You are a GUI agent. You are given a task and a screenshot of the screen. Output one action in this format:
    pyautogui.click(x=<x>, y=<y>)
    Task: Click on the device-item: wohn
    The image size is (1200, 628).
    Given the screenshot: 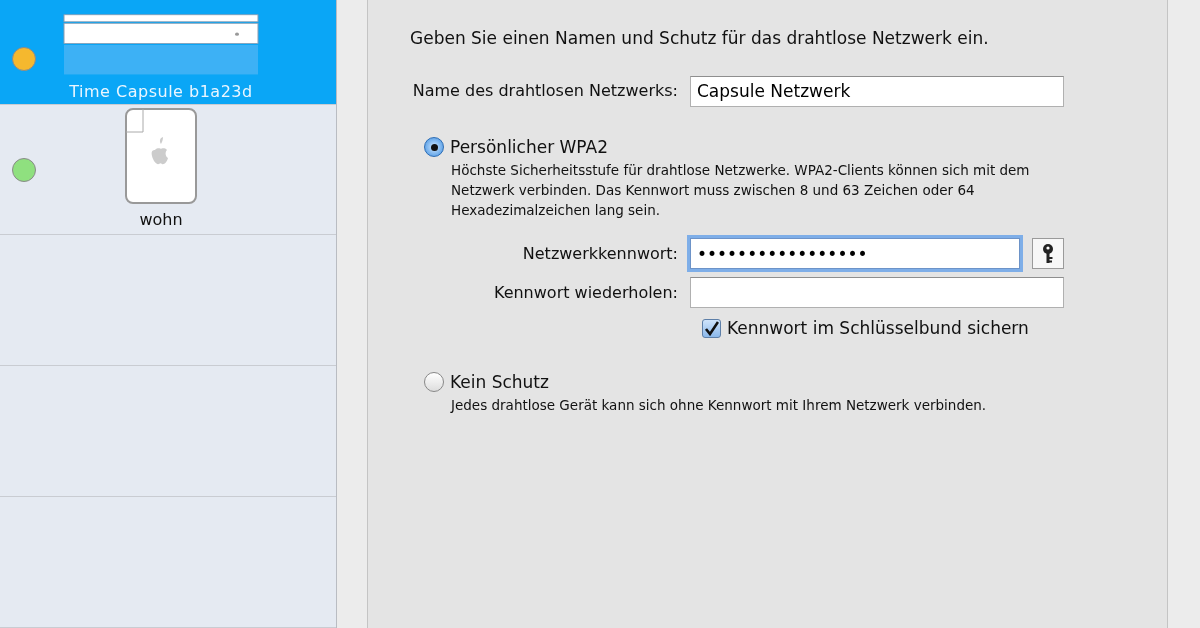 What is the action you would take?
    pyautogui.click(x=168, y=170)
    